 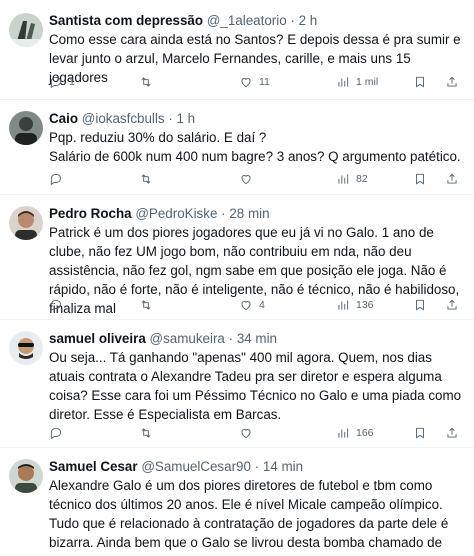 I want to click on display-name: Pedro Rocha, so click(x=90, y=213).